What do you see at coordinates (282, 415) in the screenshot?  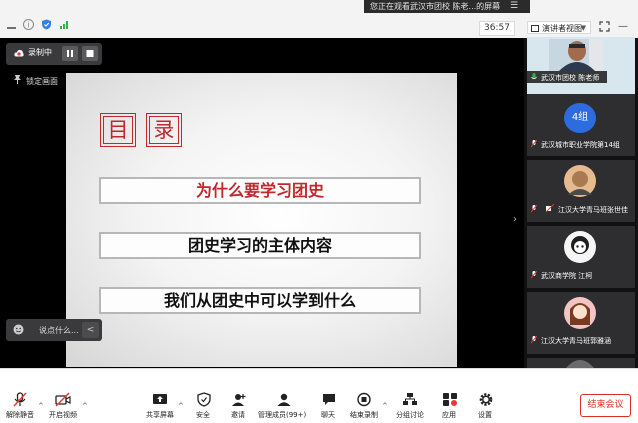 I see `manage-members-button: 管理成员(99+)` at bounding box center [282, 415].